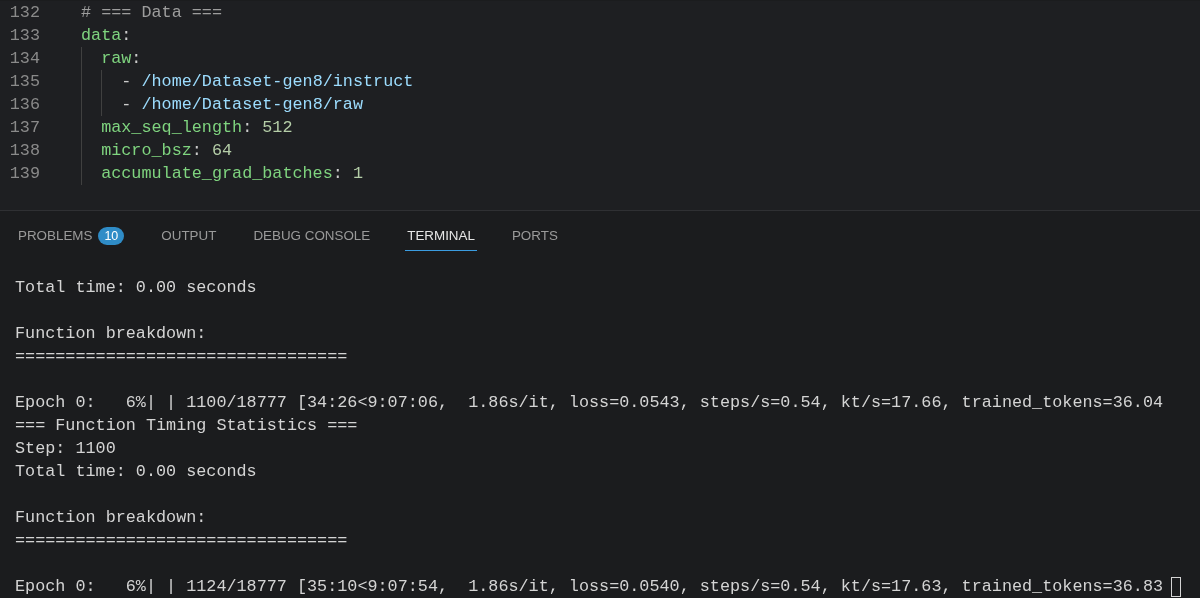 The height and width of the screenshot is (598, 1200). Describe the element at coordinates (186, 426) in the screenshot. I see `terminal-line: === Function Timing Statistics ===` at that location.